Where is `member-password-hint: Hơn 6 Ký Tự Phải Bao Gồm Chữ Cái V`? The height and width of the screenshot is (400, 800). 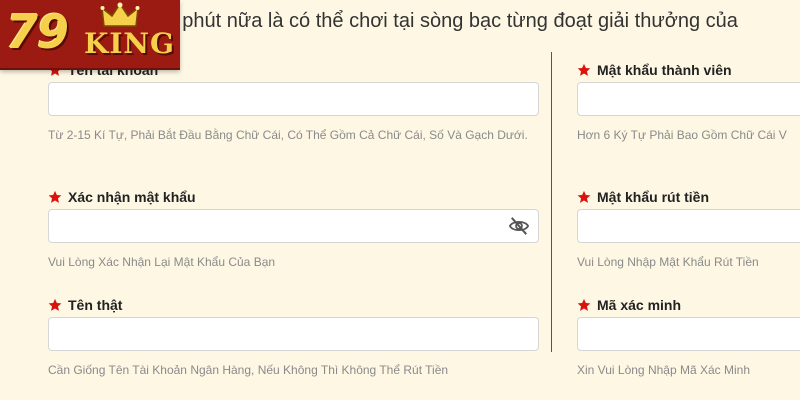 member-password-hint: Hơn 6 Ký Tự Phải Bao Gồm Chữ Cái V is located at coordinates (682, 135).